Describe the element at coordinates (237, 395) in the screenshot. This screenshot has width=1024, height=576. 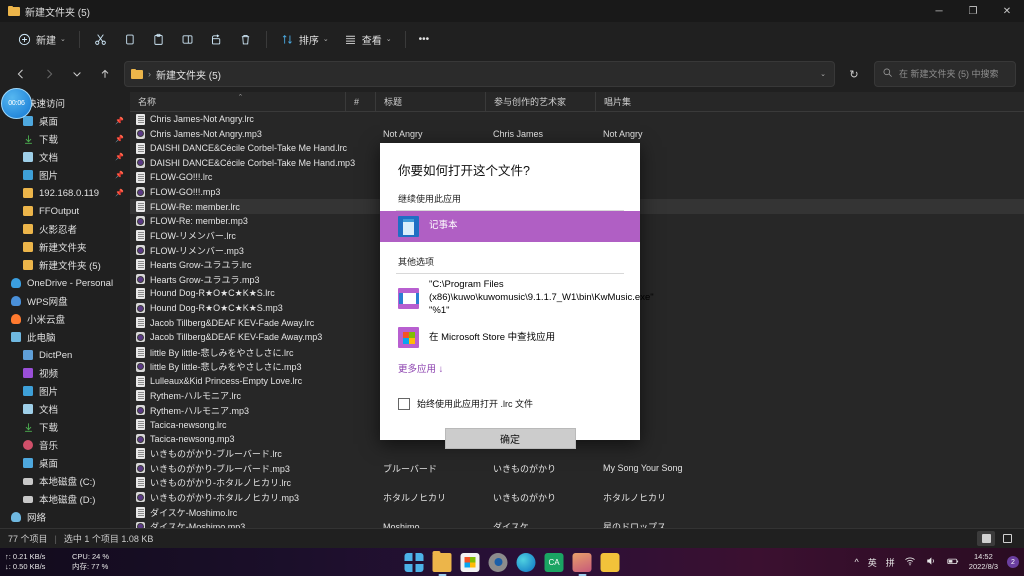
I see `file-name-cell: Rythem-ハルモニア.lrc` at that location.